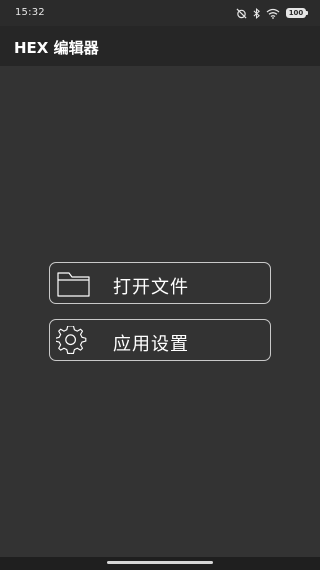  I want to click on wifi-icon, so click(273, 13).